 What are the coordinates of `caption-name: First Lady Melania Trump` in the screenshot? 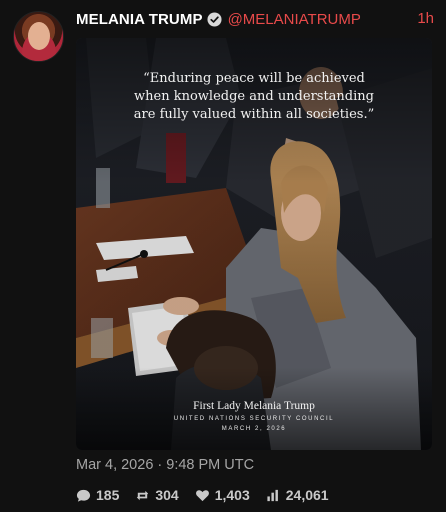 It's located at (254, 406).